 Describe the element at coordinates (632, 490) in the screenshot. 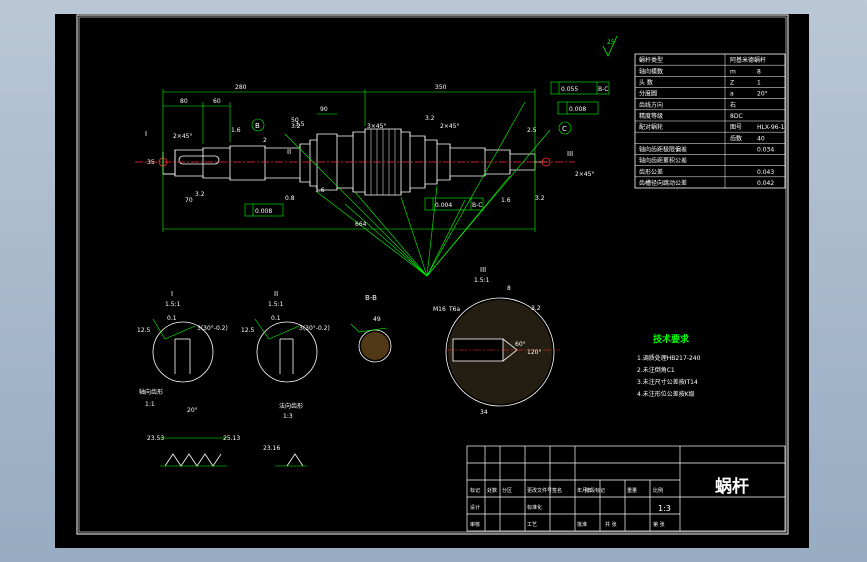

I see `title-block-label: 重量` at that location.